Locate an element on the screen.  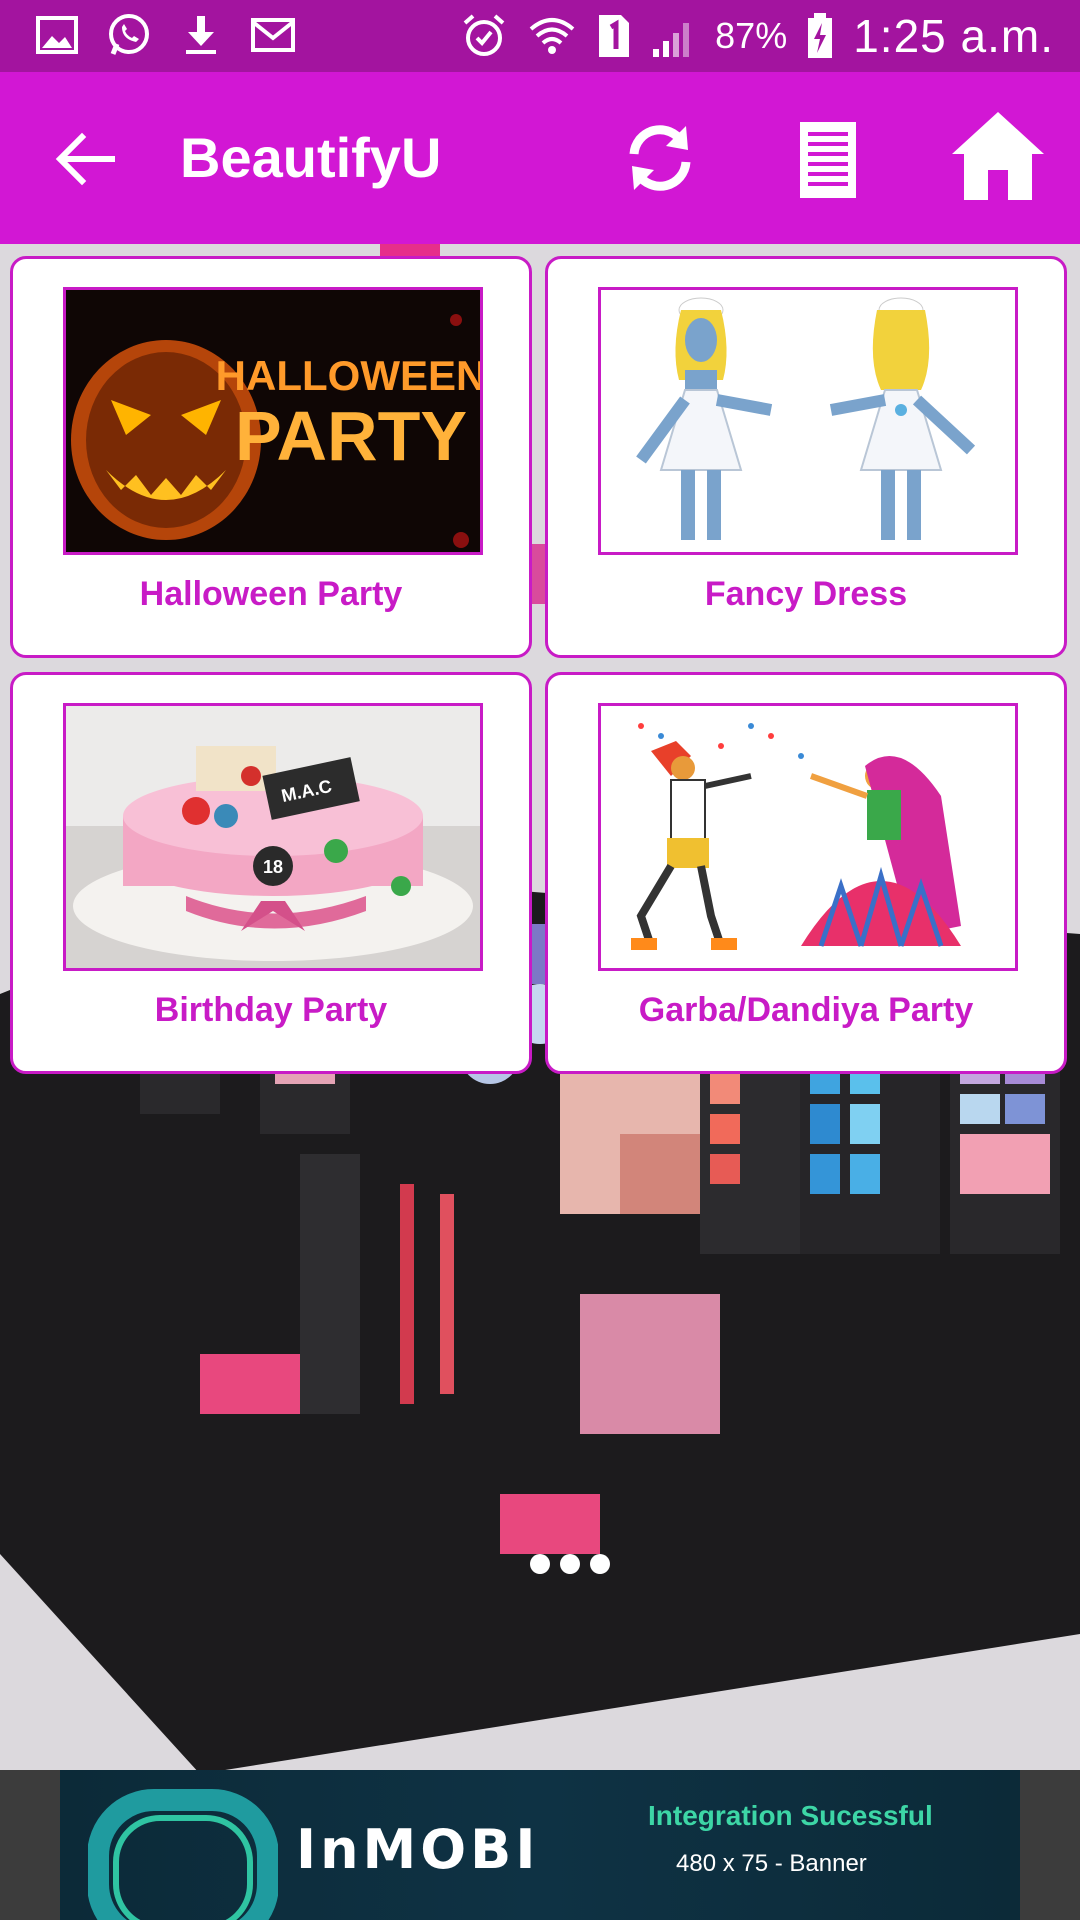
gallery-icon is located at coordinates (57, 35).